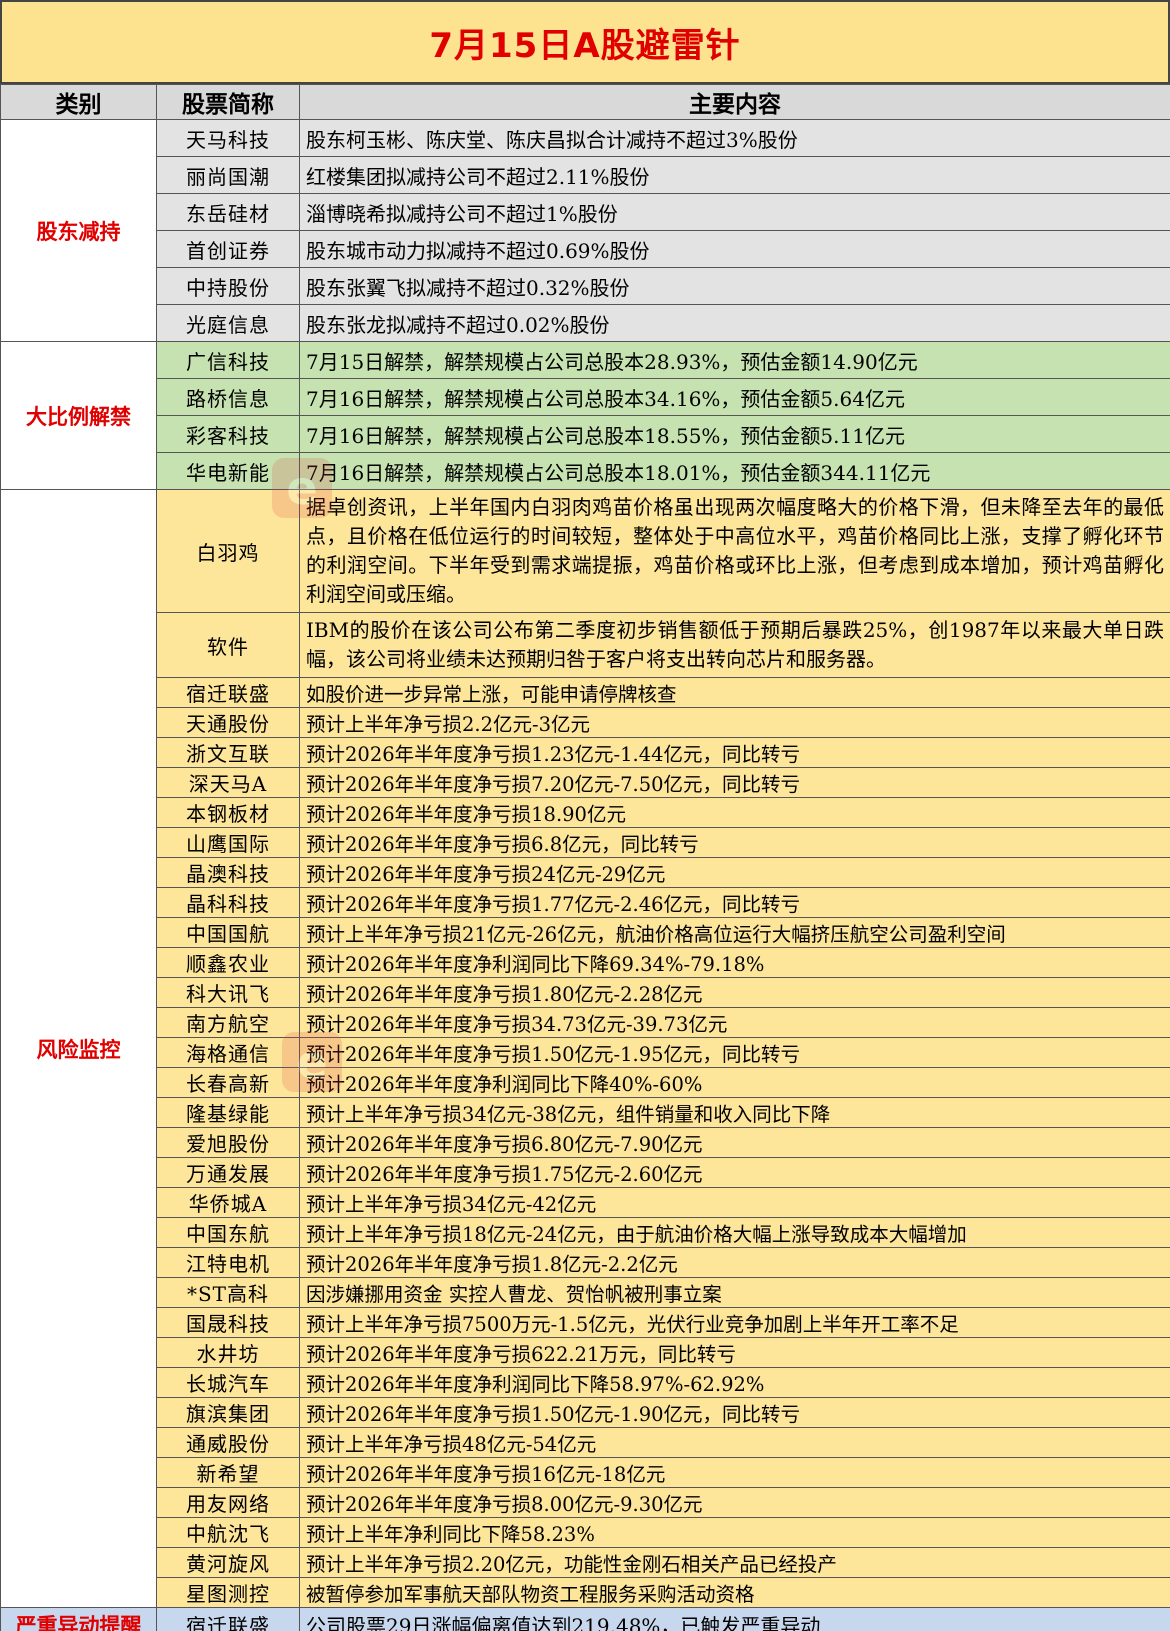 The height and width of the screenshot is (1631, 1170). I want to click on stock-name-cell: 晶科科技, so click(228, 902).